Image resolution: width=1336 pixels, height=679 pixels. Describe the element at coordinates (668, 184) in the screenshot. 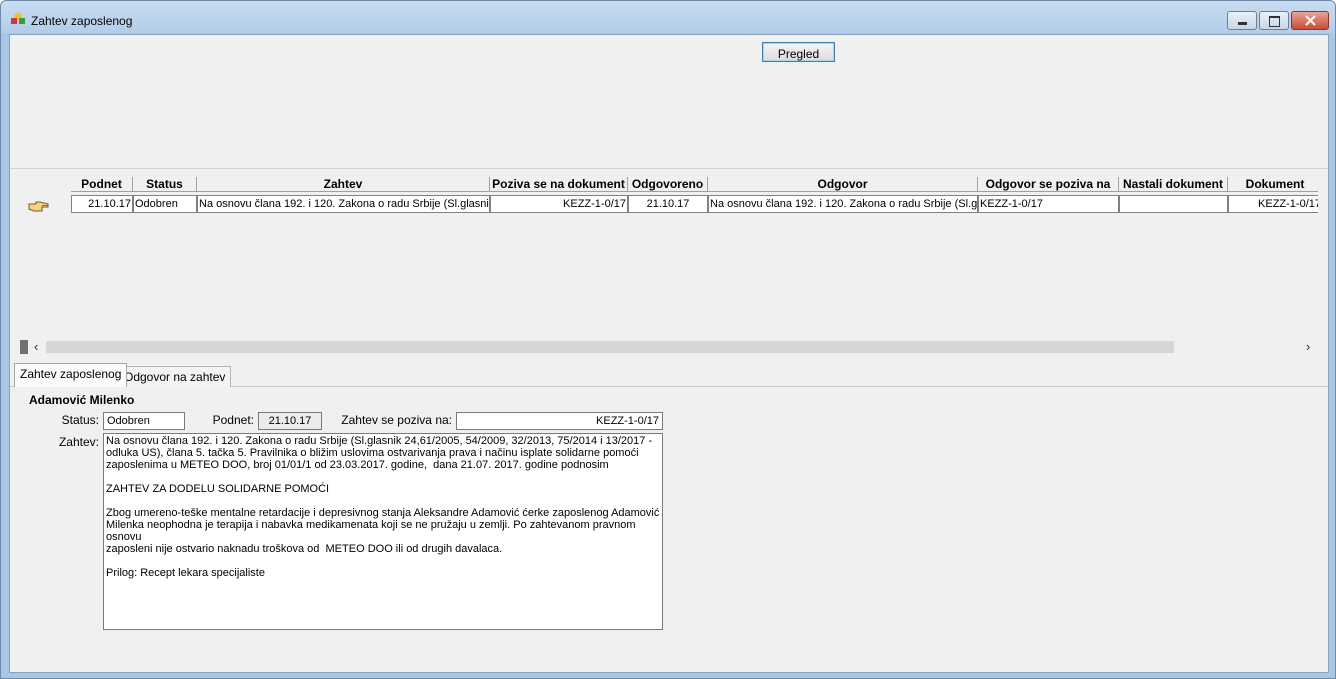

I see `column-header-odgovoreno: Odgovoreno` at that location.